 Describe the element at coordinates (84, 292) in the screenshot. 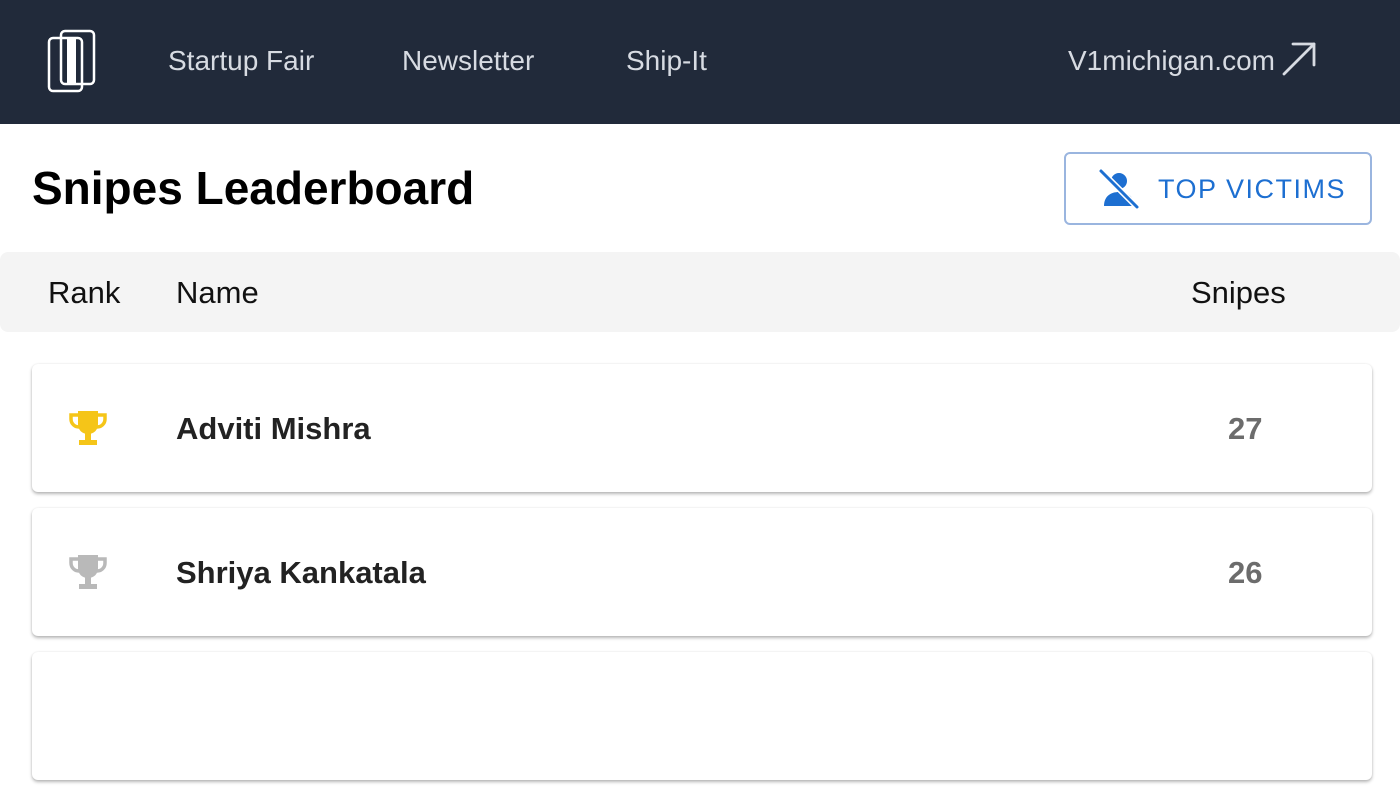

I see `column-header-rank: Rank` at that location.